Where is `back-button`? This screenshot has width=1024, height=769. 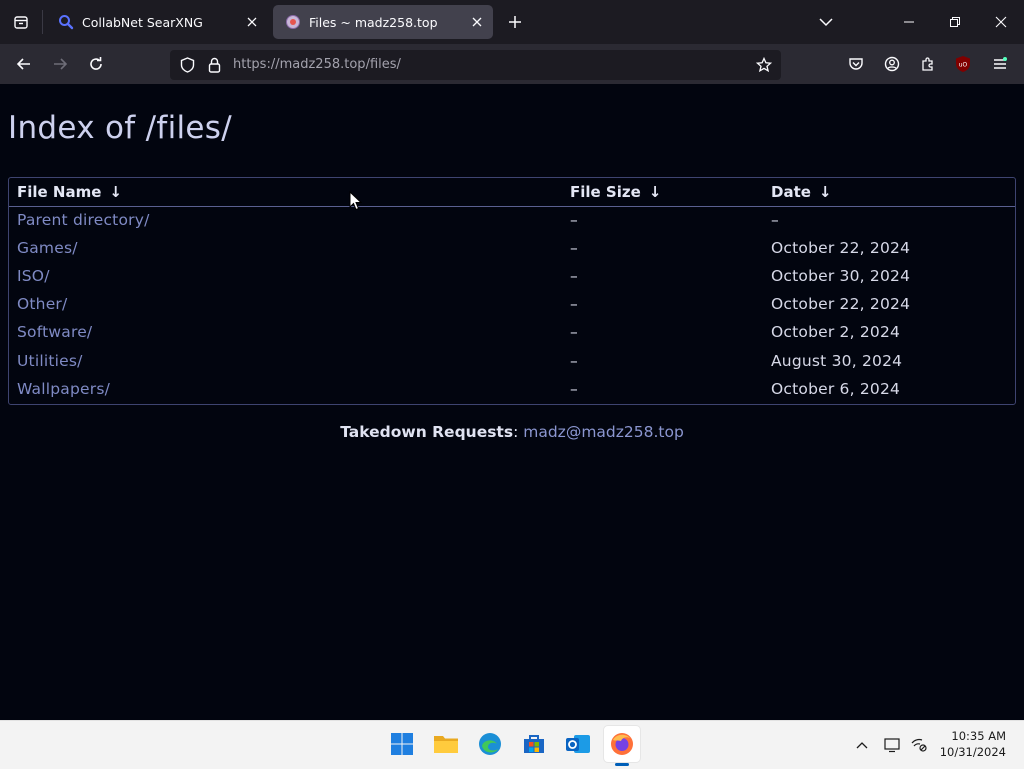 back-button is located at coordinates (24, 64).